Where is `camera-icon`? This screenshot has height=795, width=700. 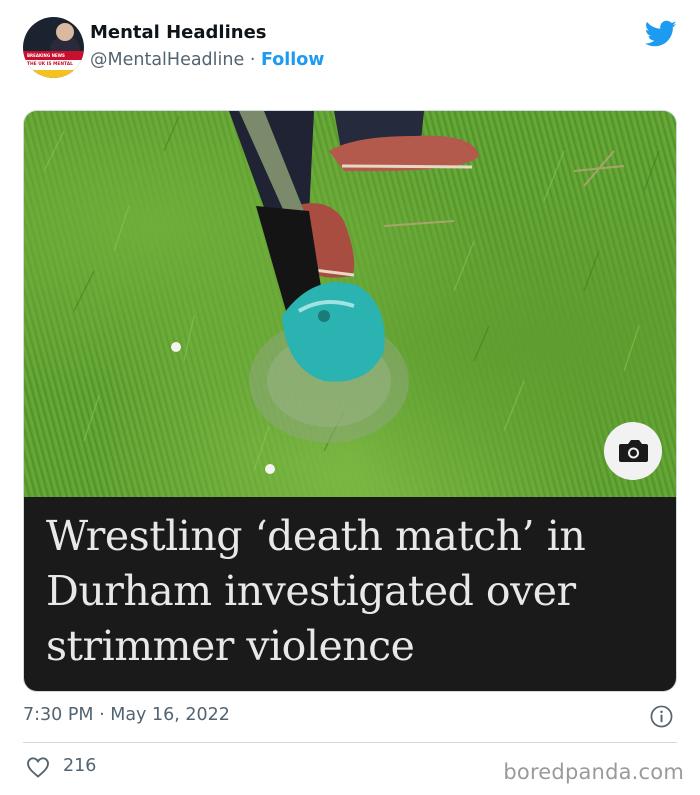 camera-icon is located at coordinates (633, 451).